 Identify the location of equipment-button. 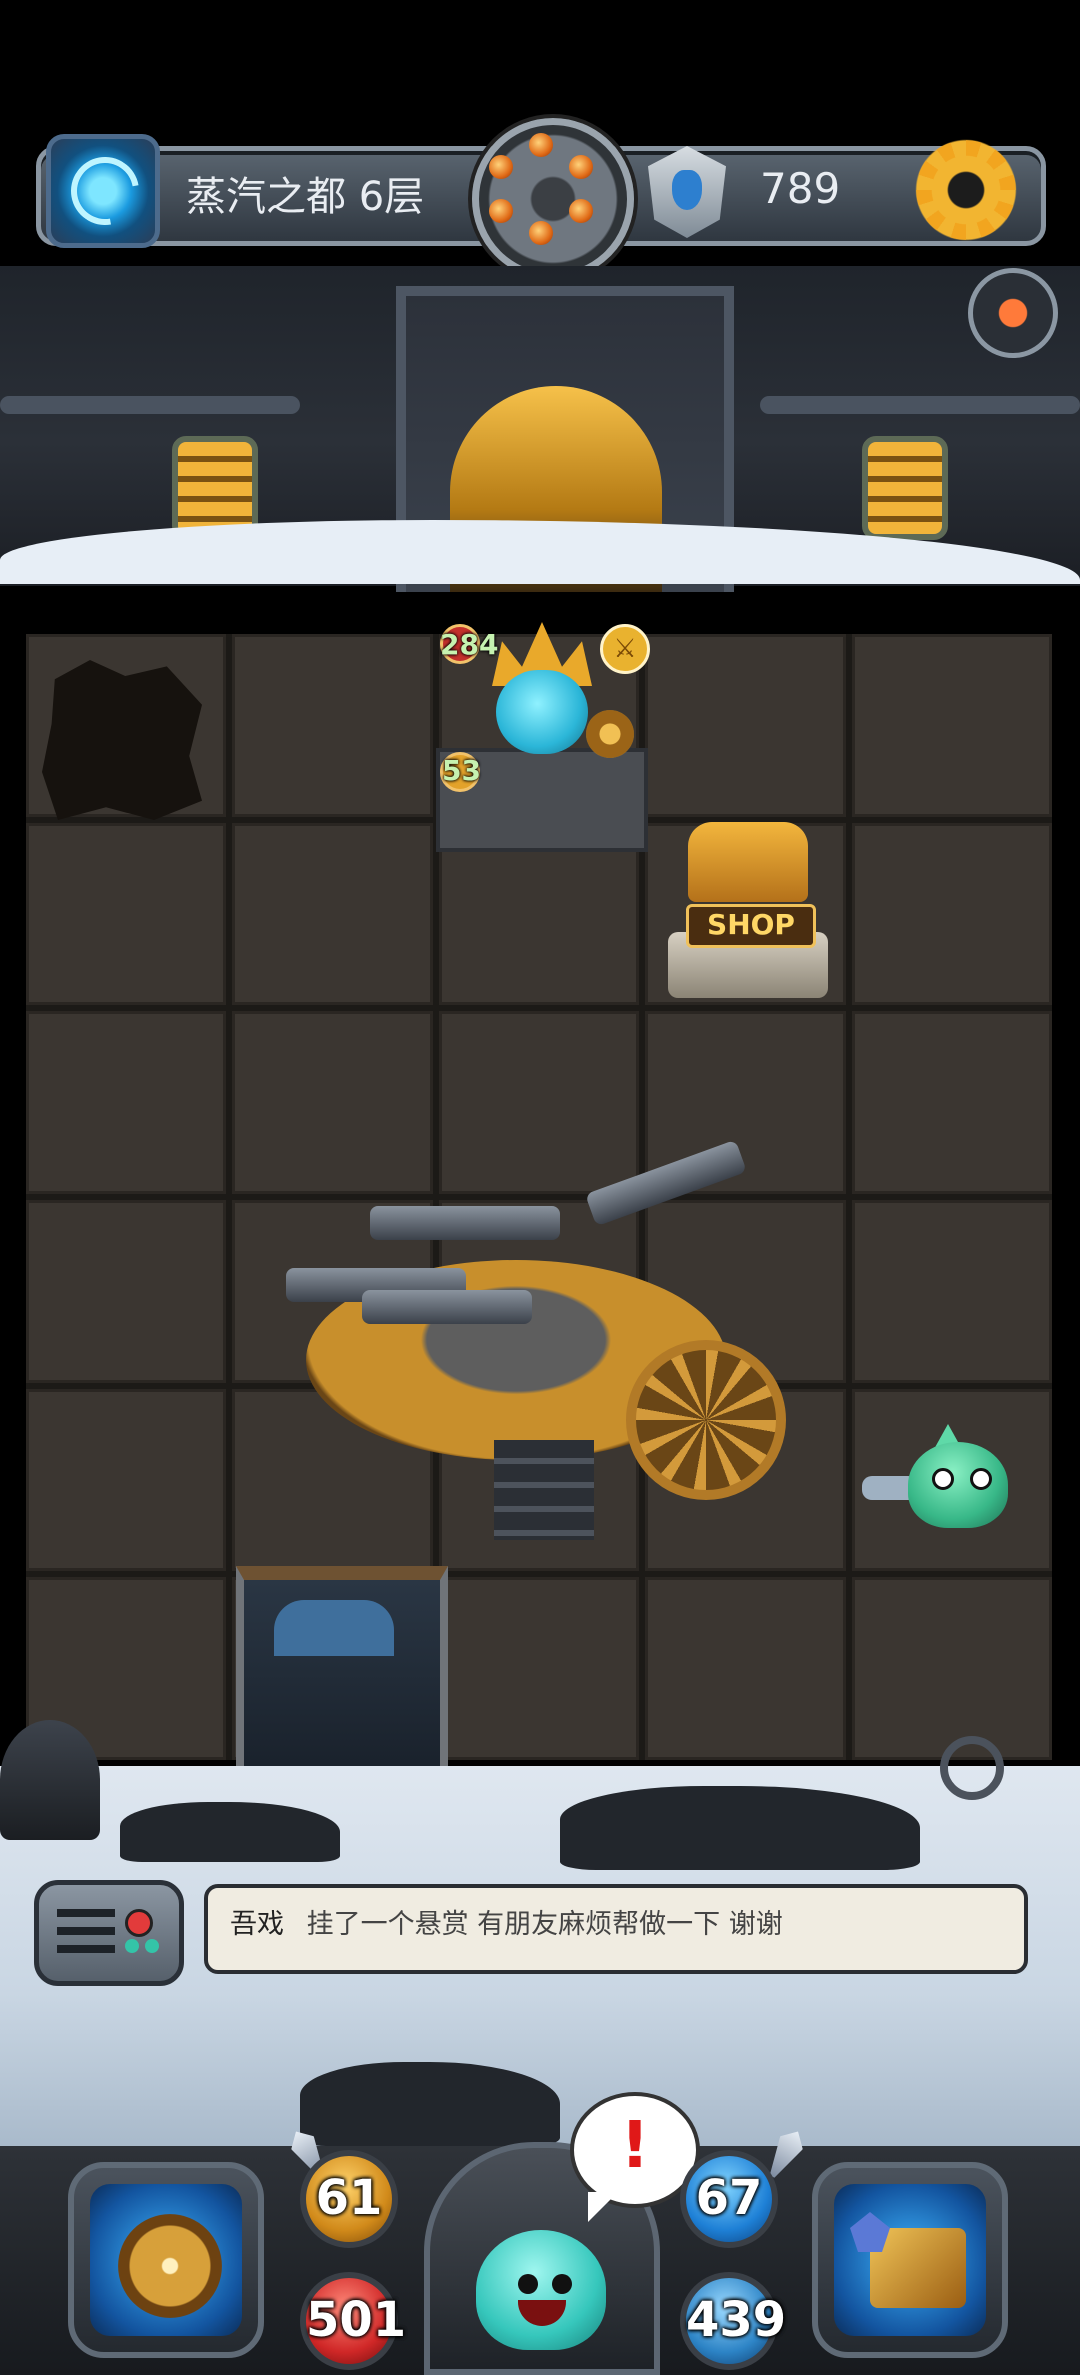
(166, 2260).